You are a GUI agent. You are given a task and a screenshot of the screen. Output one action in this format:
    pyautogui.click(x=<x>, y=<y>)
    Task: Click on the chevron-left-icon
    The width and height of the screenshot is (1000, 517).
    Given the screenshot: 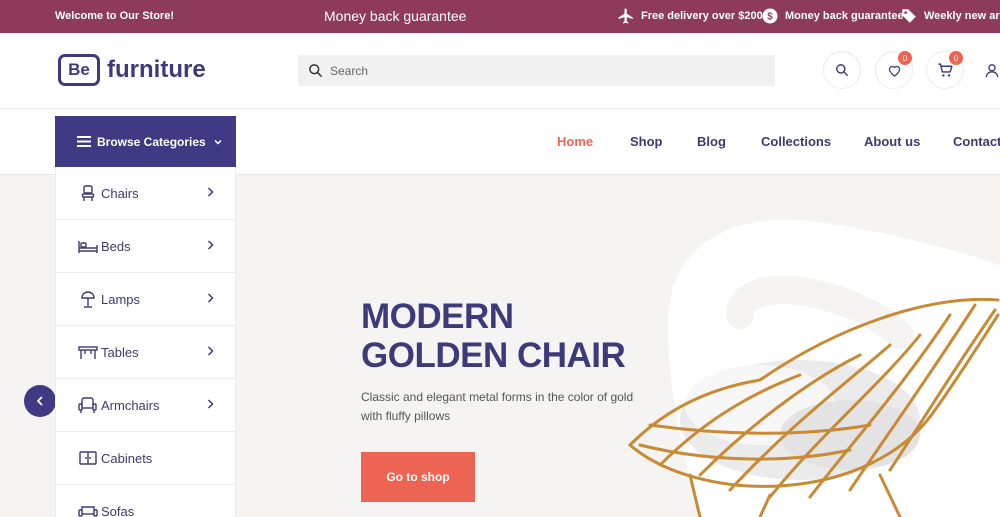 What is the action you would take?
    pyautogui.click(x=39, y=401)
    